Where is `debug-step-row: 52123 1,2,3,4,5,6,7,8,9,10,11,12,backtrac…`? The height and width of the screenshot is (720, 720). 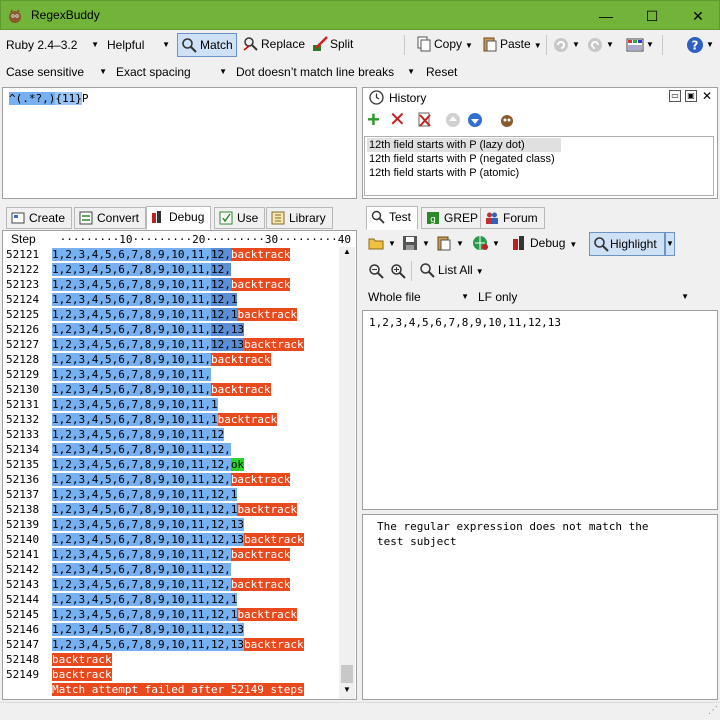 debug-step-row: 52123 1,2,3,4,5,6,7,8,9,10,11,12,backtrac… is located at coordinates (148, 284).